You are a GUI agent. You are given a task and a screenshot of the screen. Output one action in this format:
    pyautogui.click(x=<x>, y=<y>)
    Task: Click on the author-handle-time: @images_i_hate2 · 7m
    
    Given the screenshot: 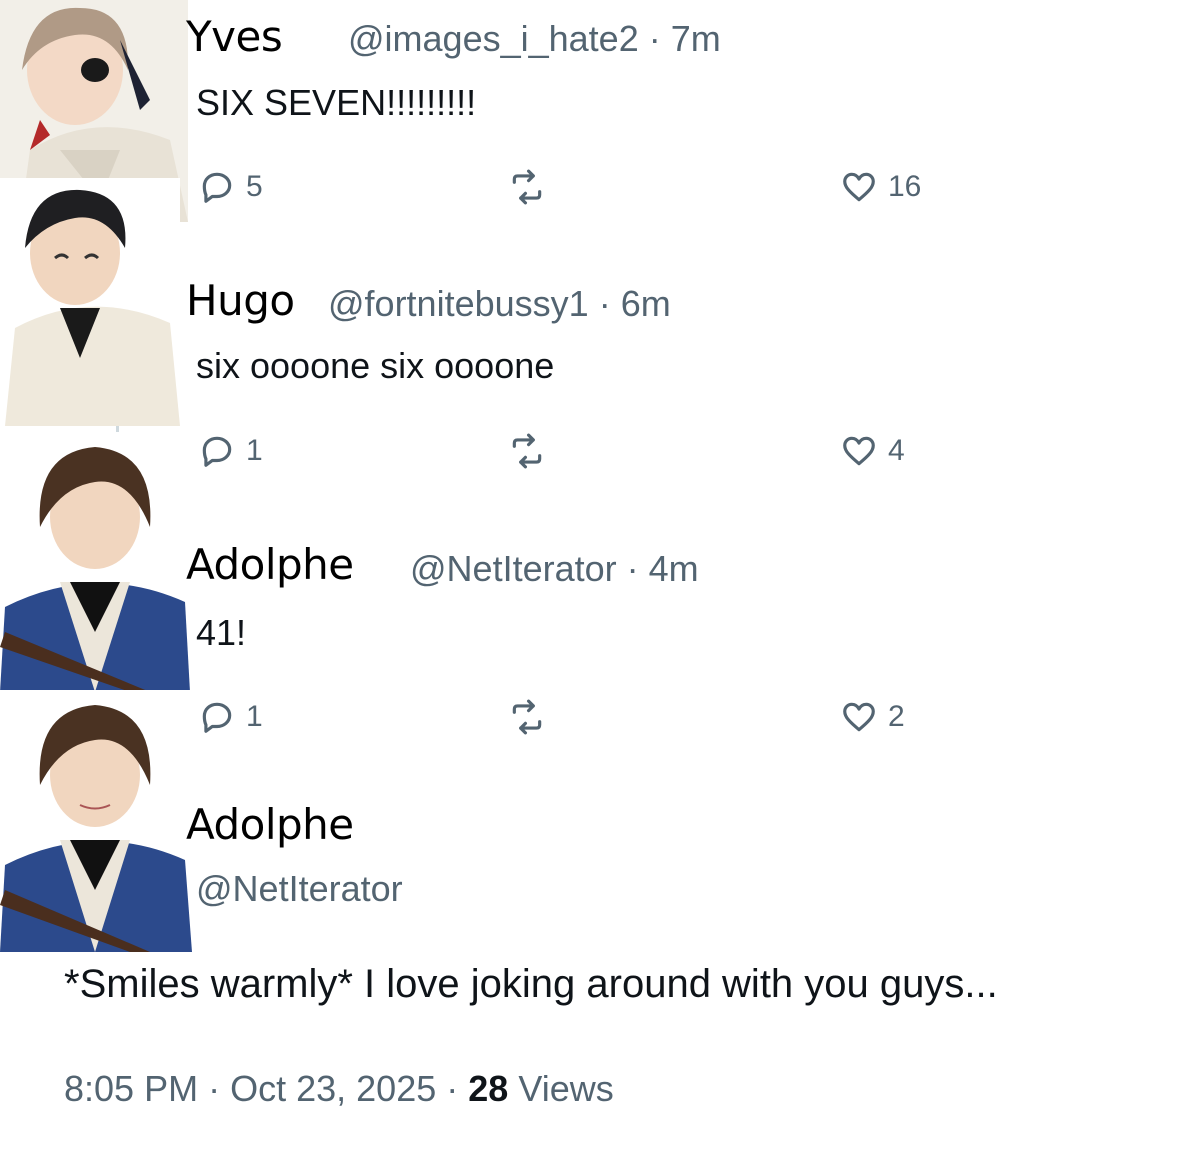 What is the action you would take?
    pyautogui.click(x=534, y=39)
    